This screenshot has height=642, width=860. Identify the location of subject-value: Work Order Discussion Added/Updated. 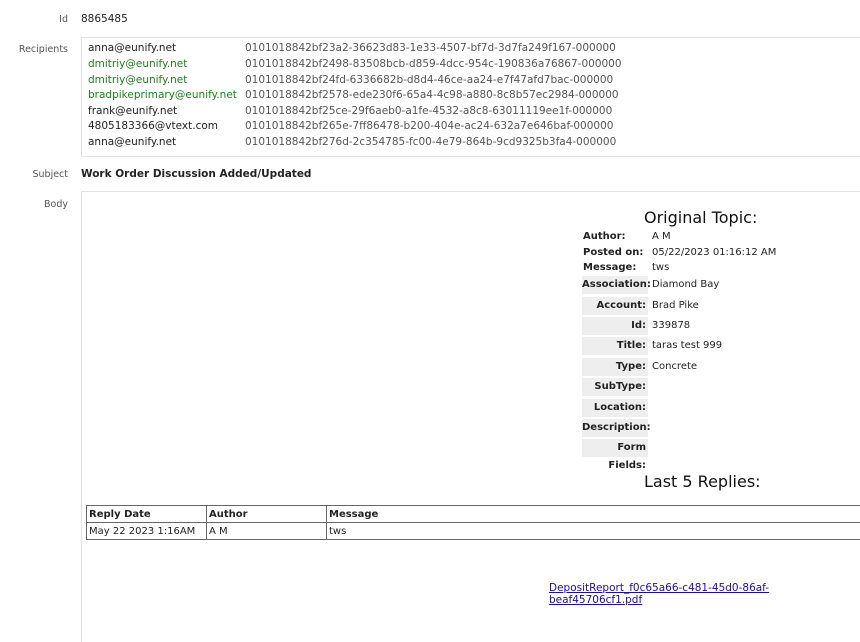
(196, 174).